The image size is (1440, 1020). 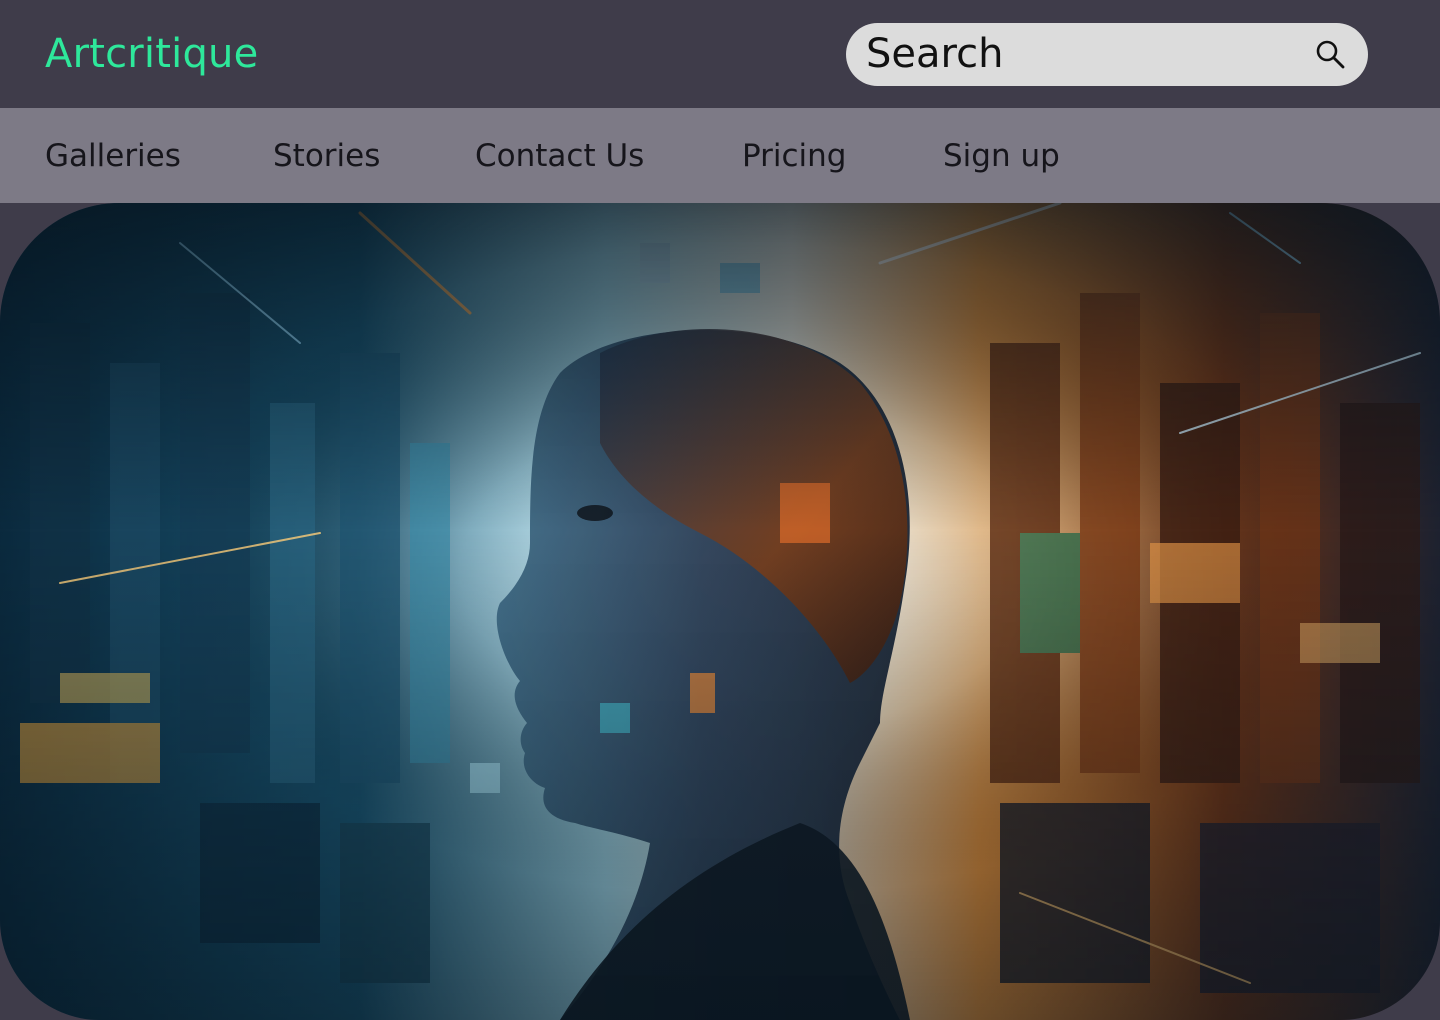 I want to click on nav-item-contact-us: Contact Us, so click(x=559, y=156).